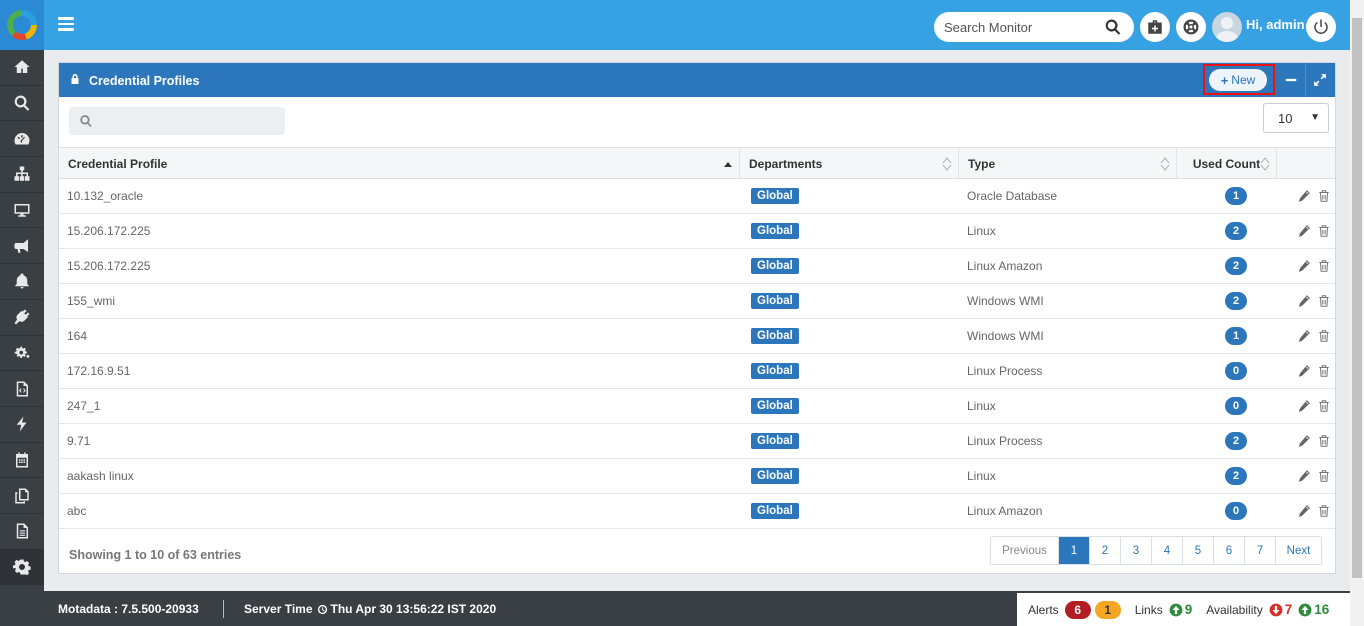 This screenshot has width=1364, height=626. Describe the element at coordinates (1025, 550) in the screenshot. I see `pagination-previous: Previous` at that location.